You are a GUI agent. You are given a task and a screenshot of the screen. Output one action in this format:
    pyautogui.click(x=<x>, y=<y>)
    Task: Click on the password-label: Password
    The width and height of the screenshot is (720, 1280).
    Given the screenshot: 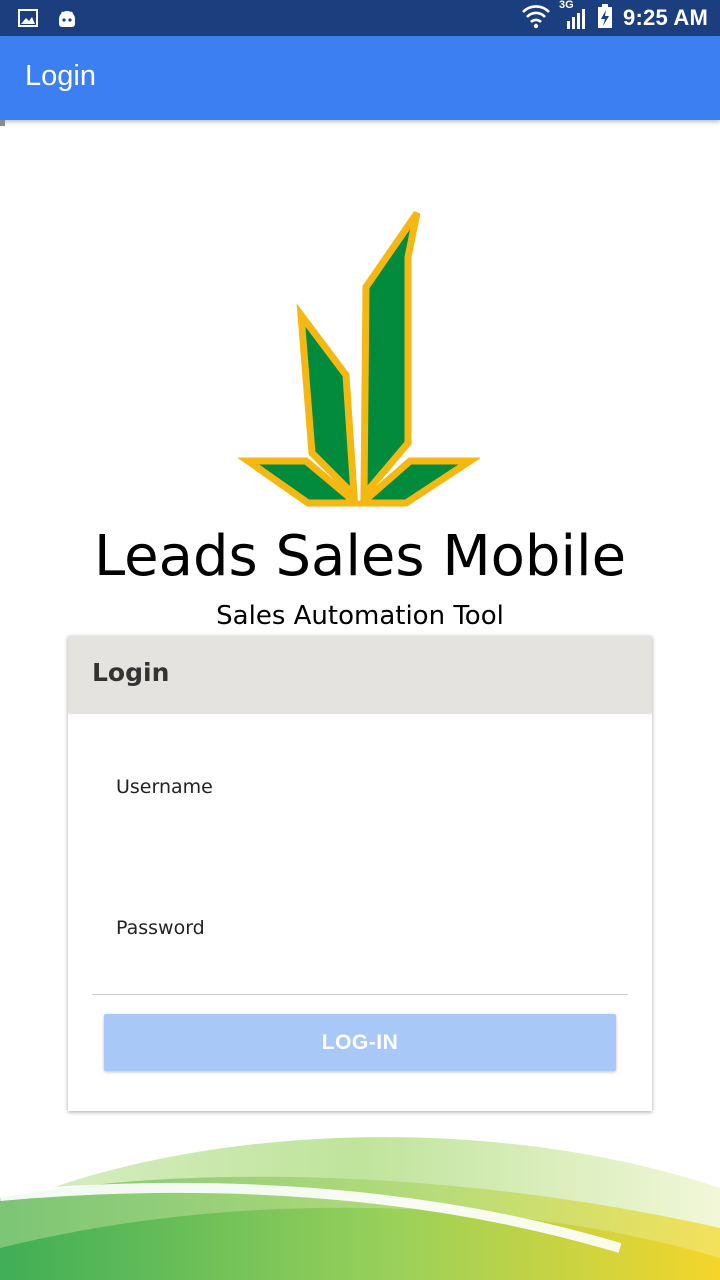 What is the action you would take?
    pyautogui.click(x=160, y=928)
    